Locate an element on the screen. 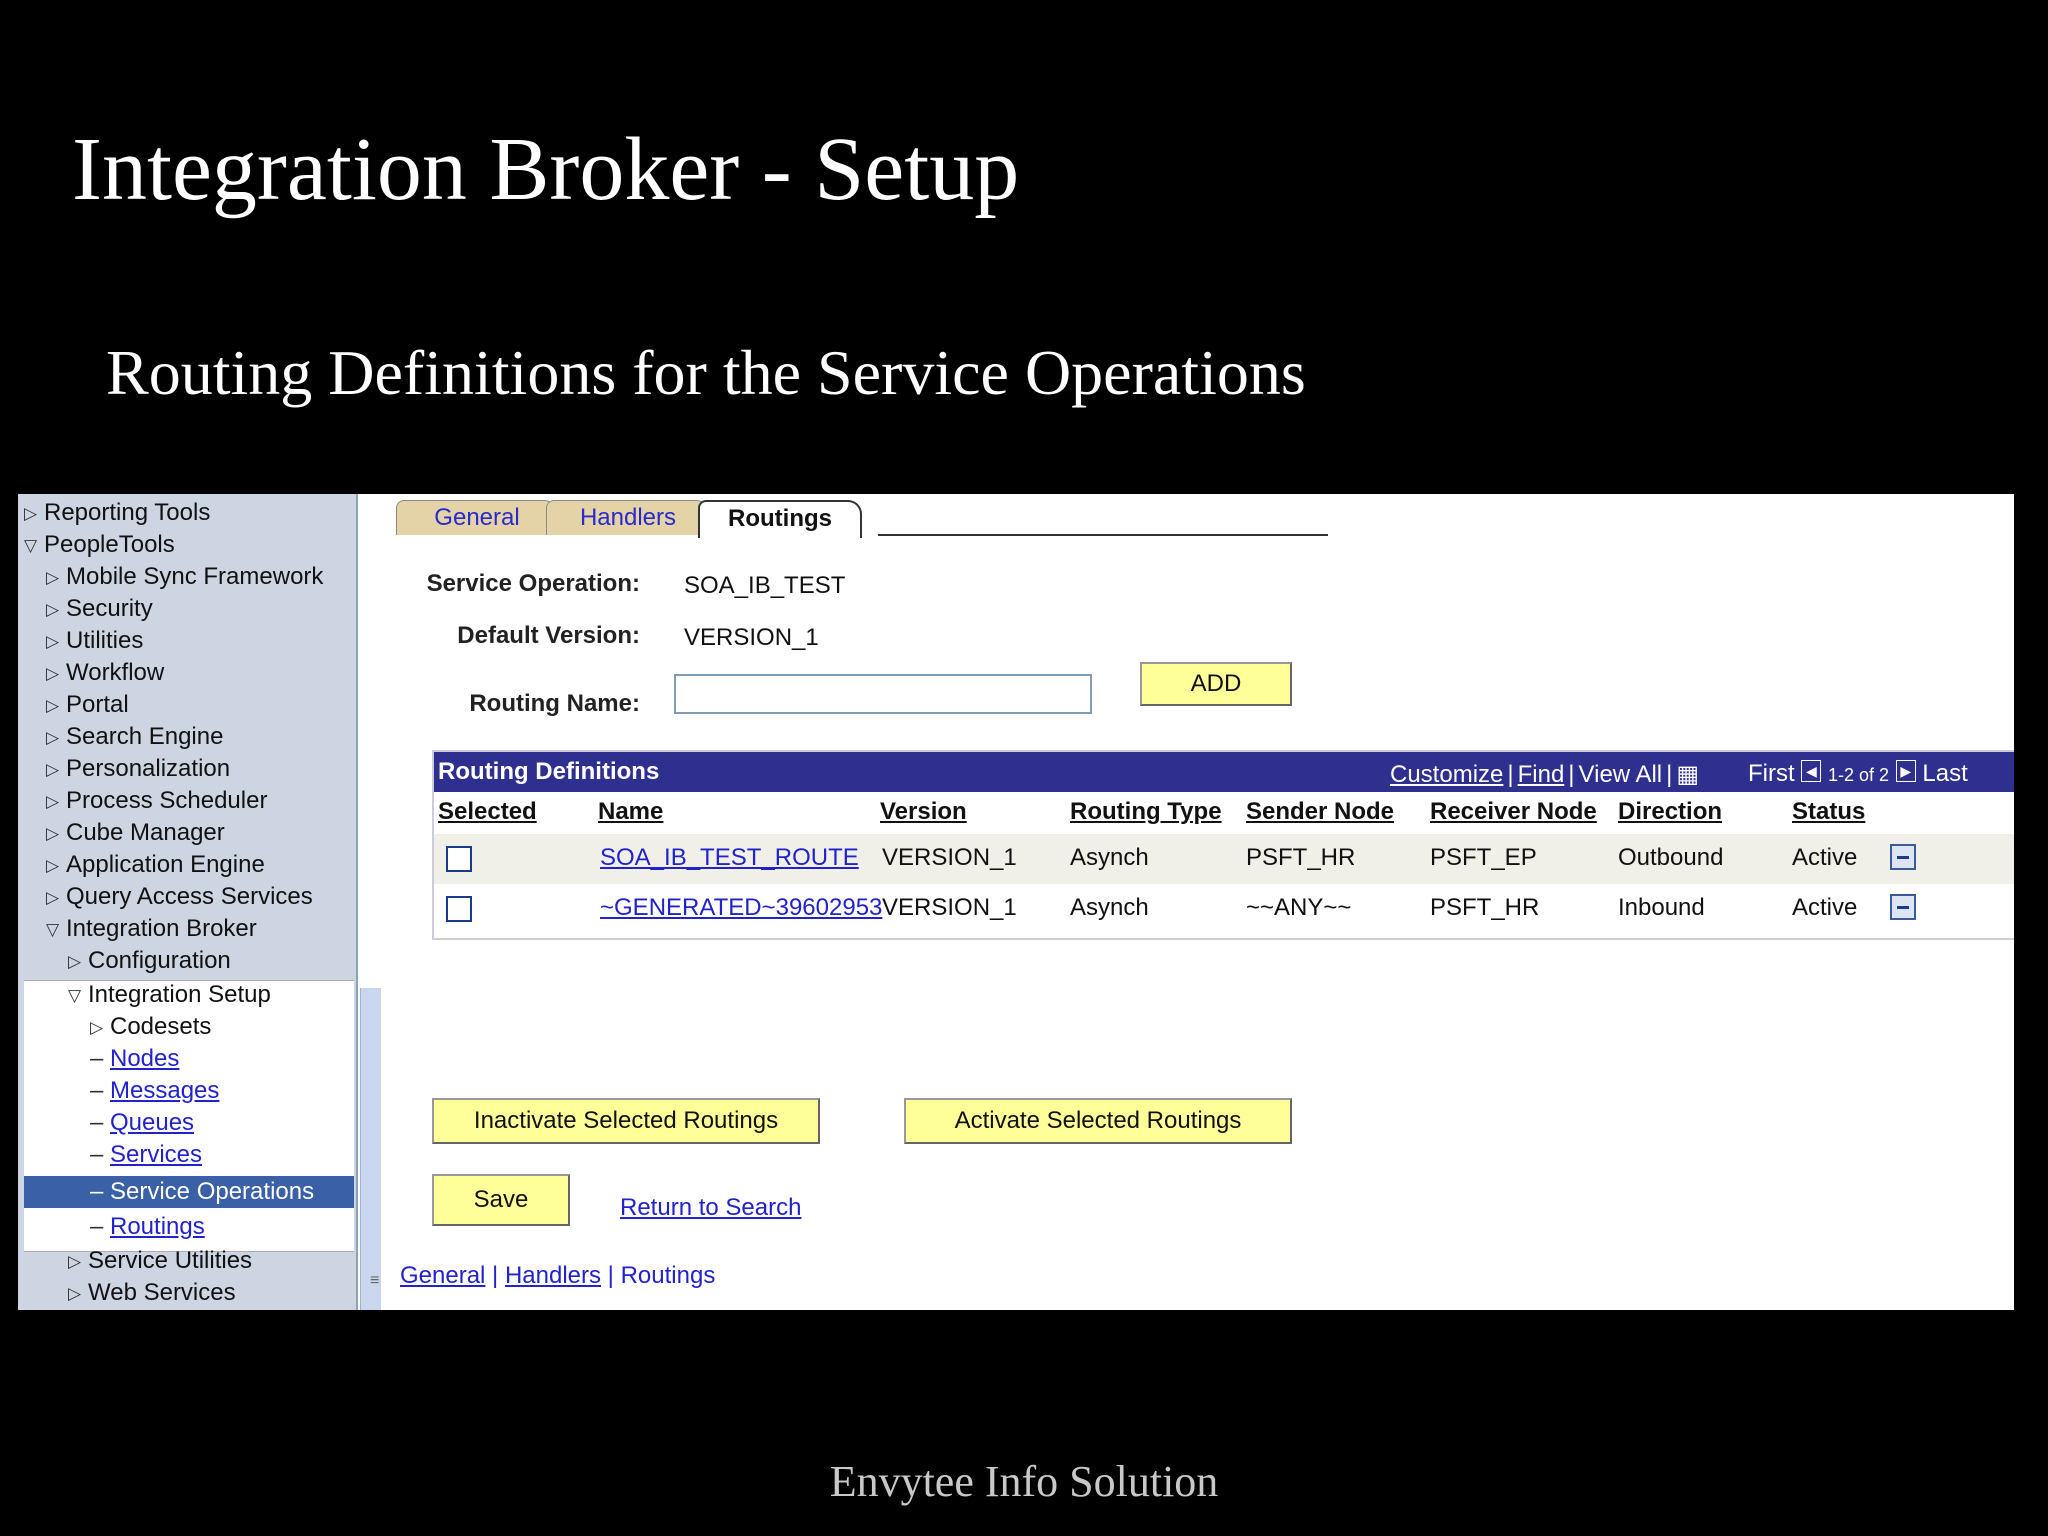  grid-title: Routing Definitions is located at coordinates (549, 771).